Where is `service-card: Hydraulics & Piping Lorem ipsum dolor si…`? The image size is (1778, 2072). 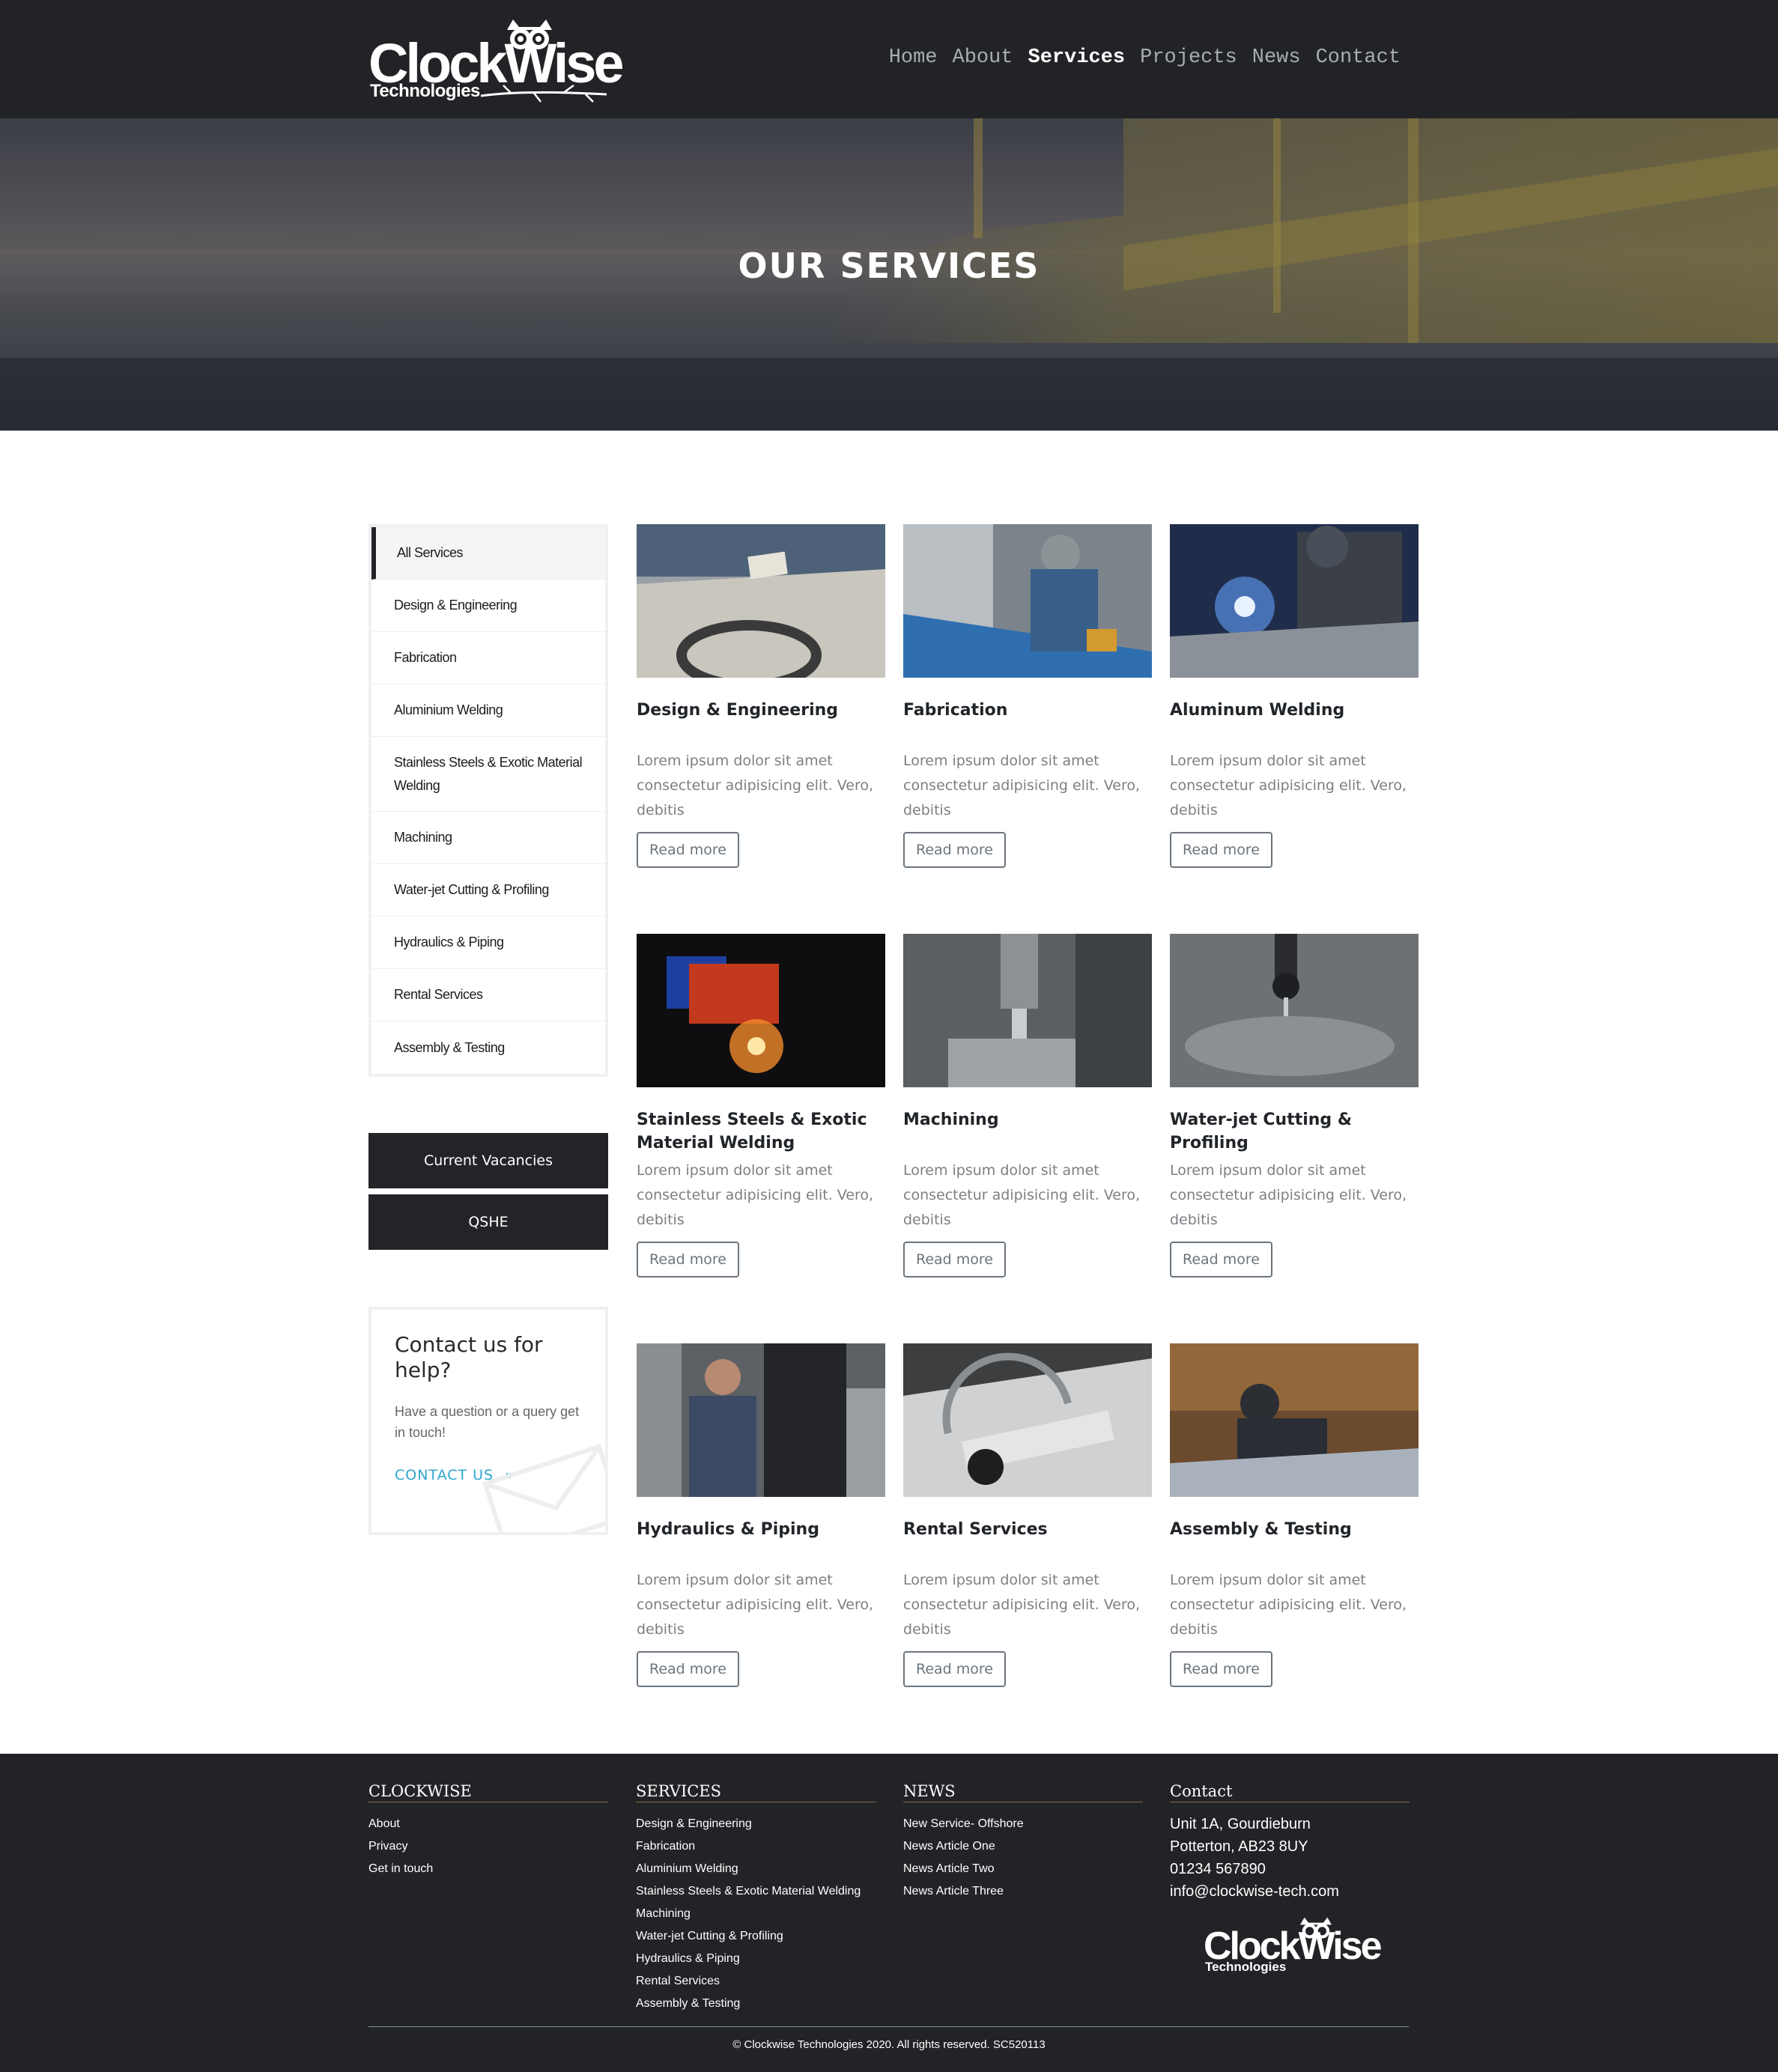
service-card: Hydraulics & Piping Lorem ipsum dolor si… is located at coordinates (761, 1515).